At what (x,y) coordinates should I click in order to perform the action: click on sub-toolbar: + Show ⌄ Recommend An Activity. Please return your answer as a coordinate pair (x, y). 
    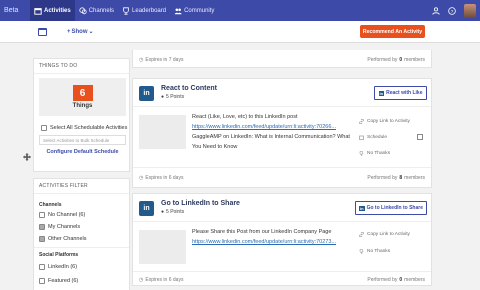
    Looking at the image, I should click on (240, 32).